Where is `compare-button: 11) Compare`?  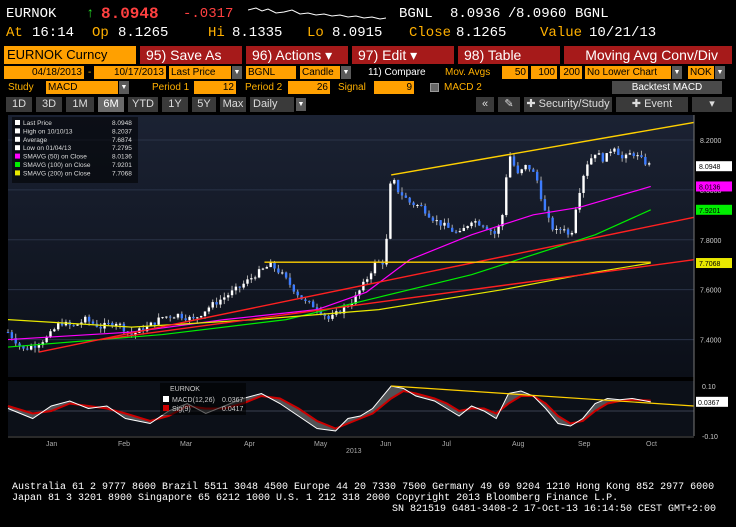 compare-button: 11) Compare is located at coordinates (397, 72).